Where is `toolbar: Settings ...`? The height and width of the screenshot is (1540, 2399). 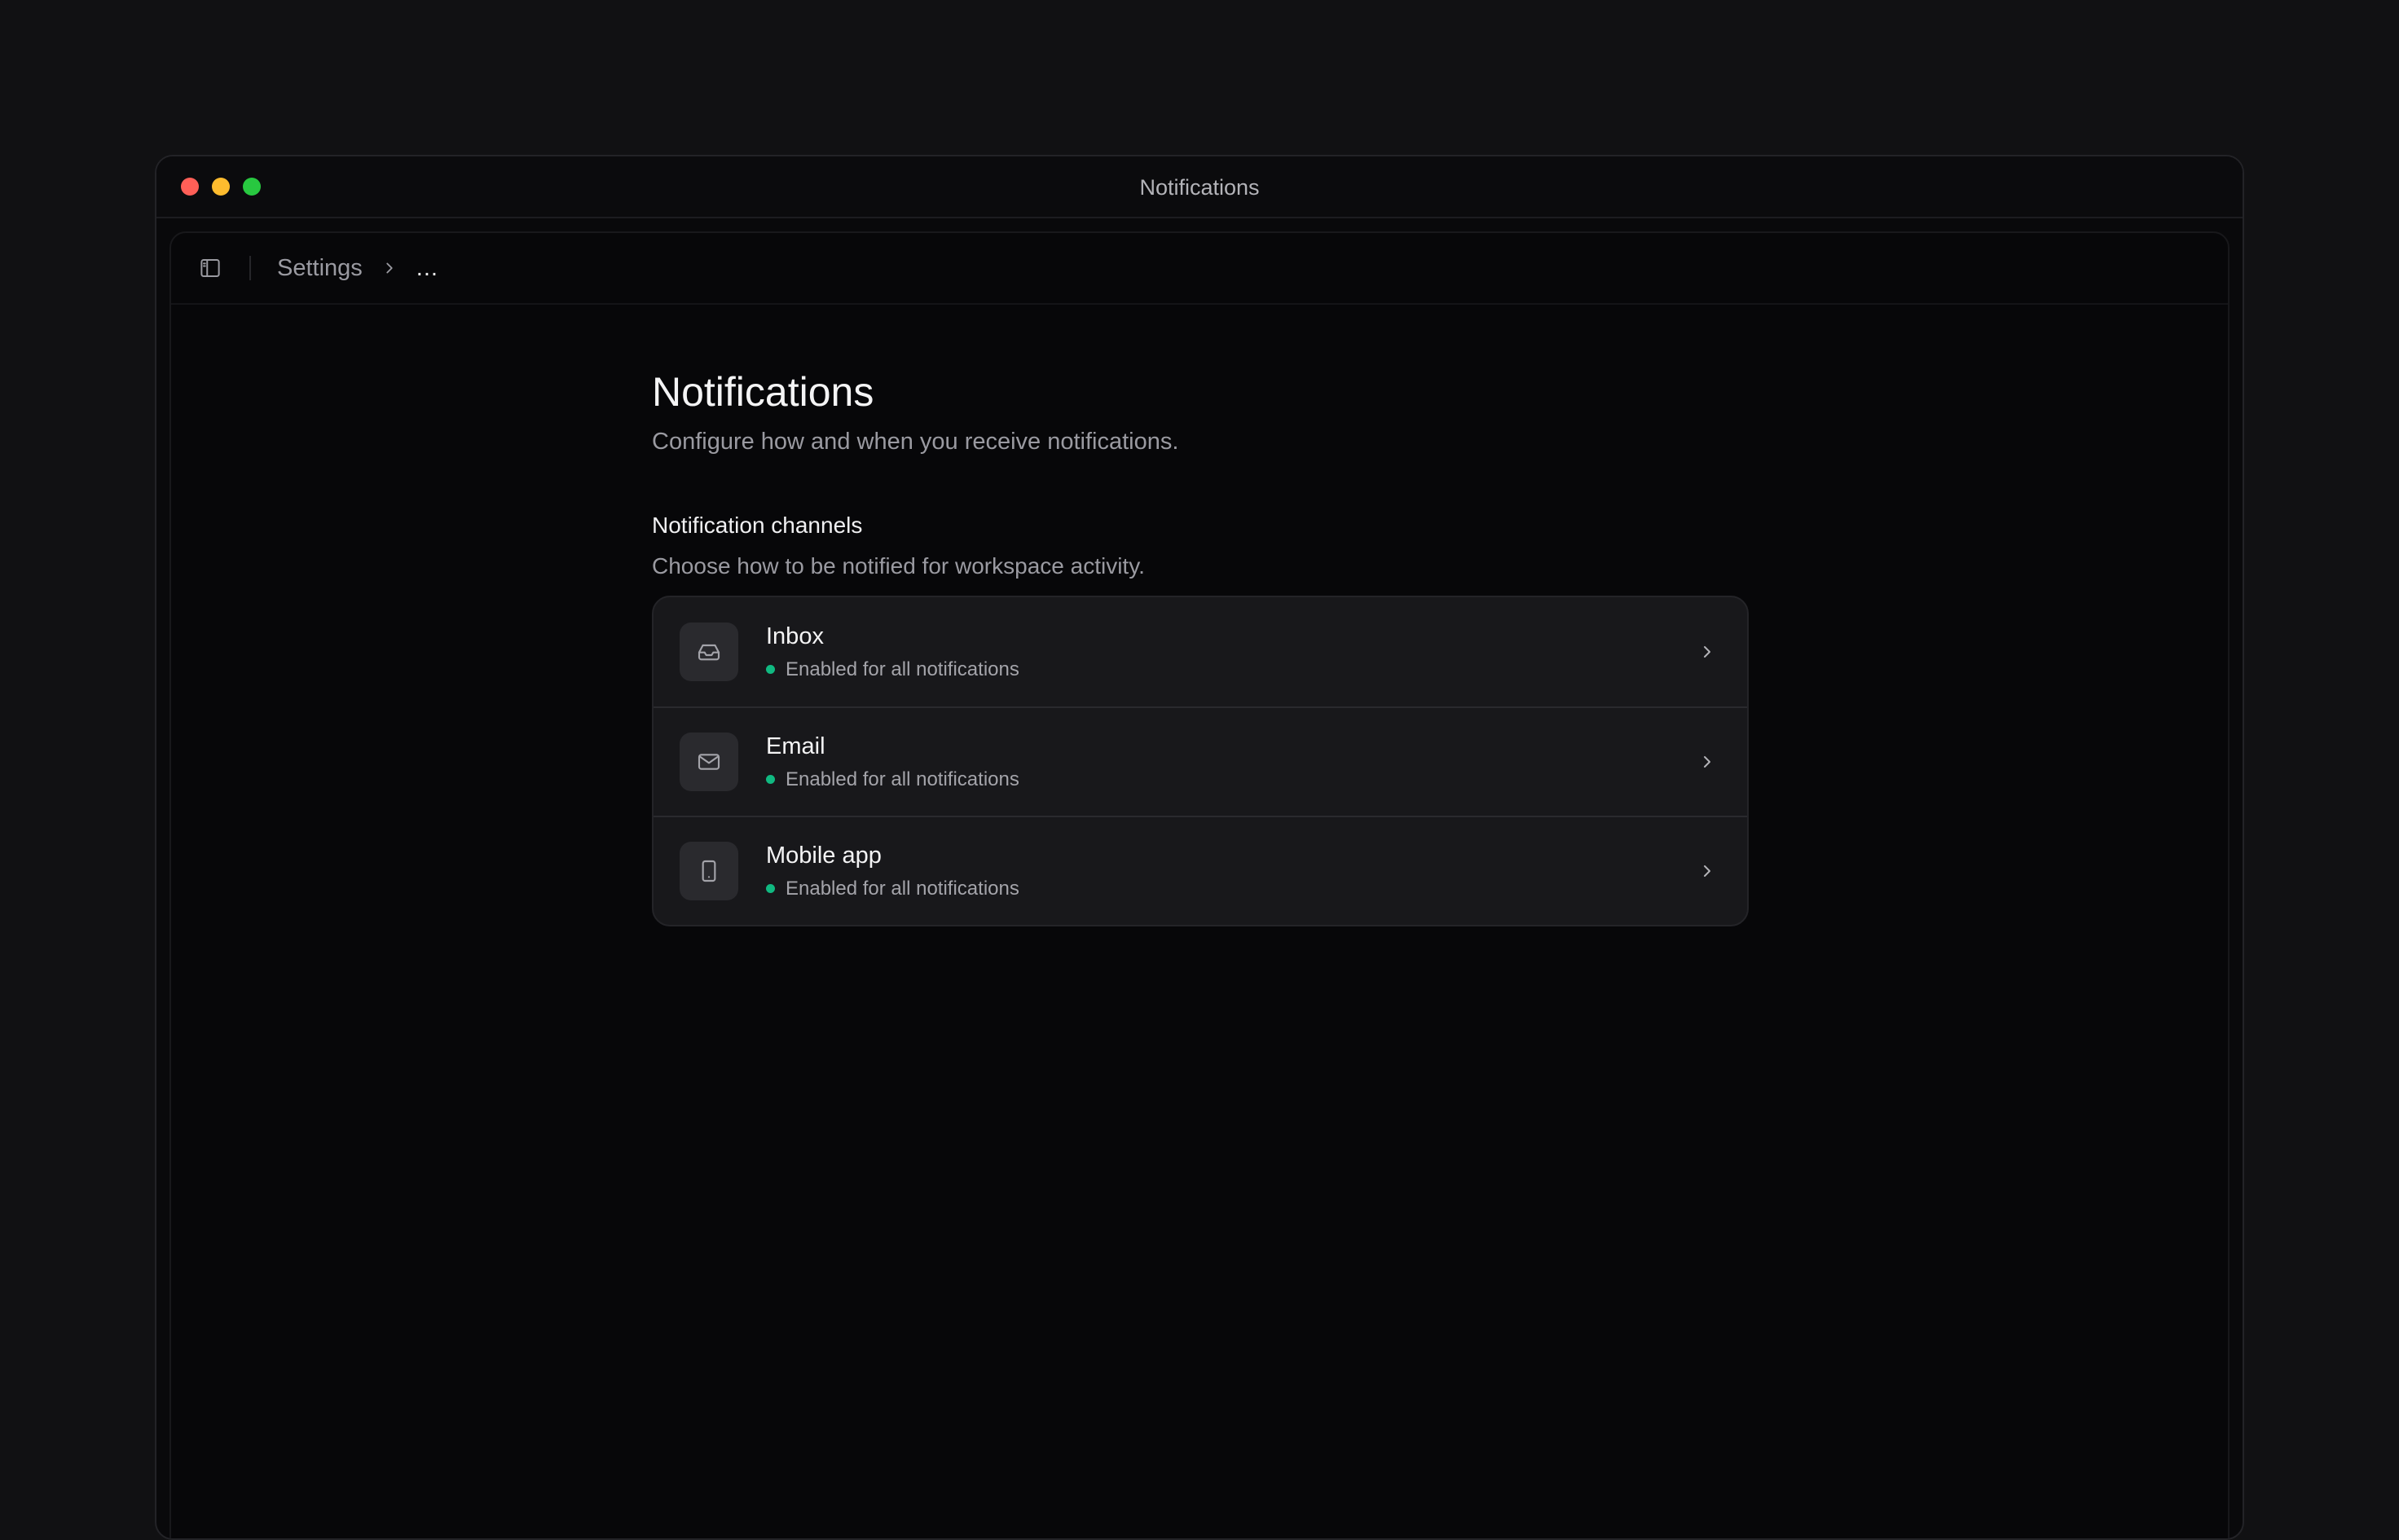 toolbar: Settings ... is located at coordinates (1200, 269).